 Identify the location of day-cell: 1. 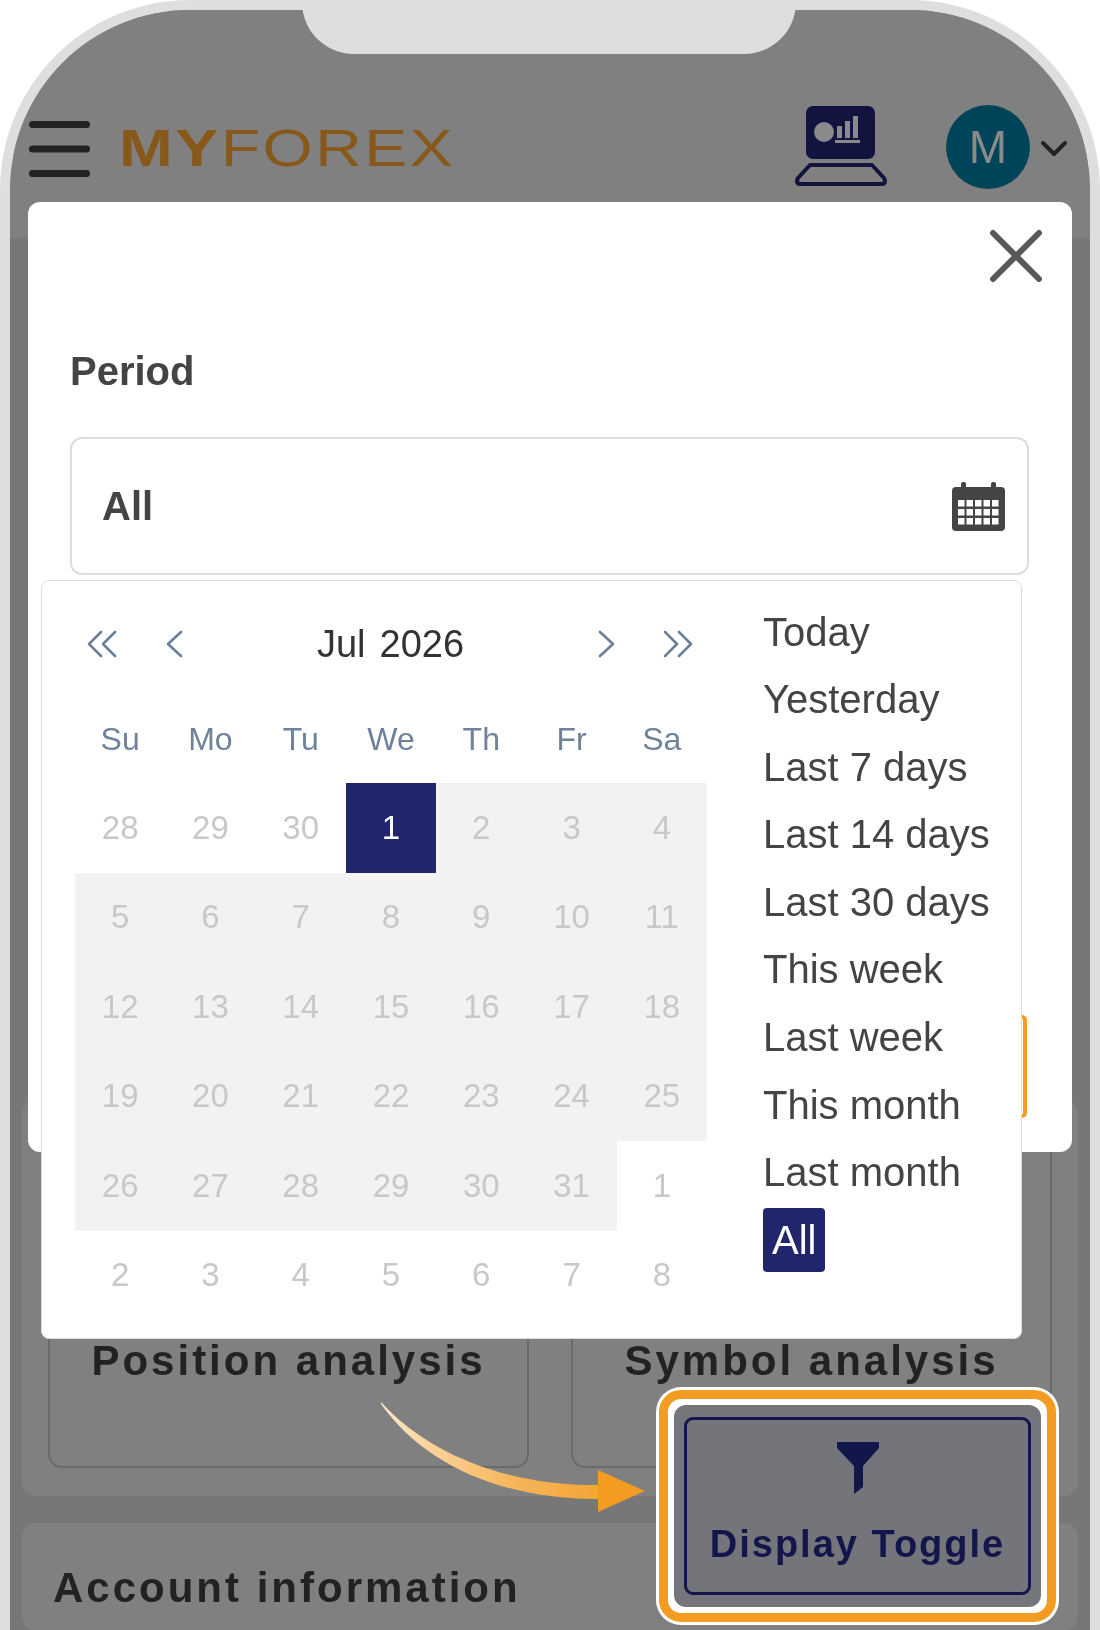
(391, 828).